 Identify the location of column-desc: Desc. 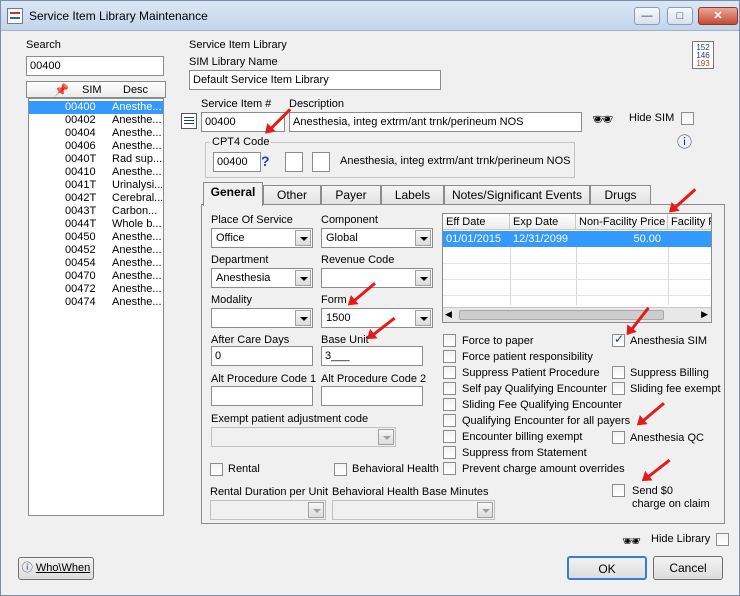
(135, 90).